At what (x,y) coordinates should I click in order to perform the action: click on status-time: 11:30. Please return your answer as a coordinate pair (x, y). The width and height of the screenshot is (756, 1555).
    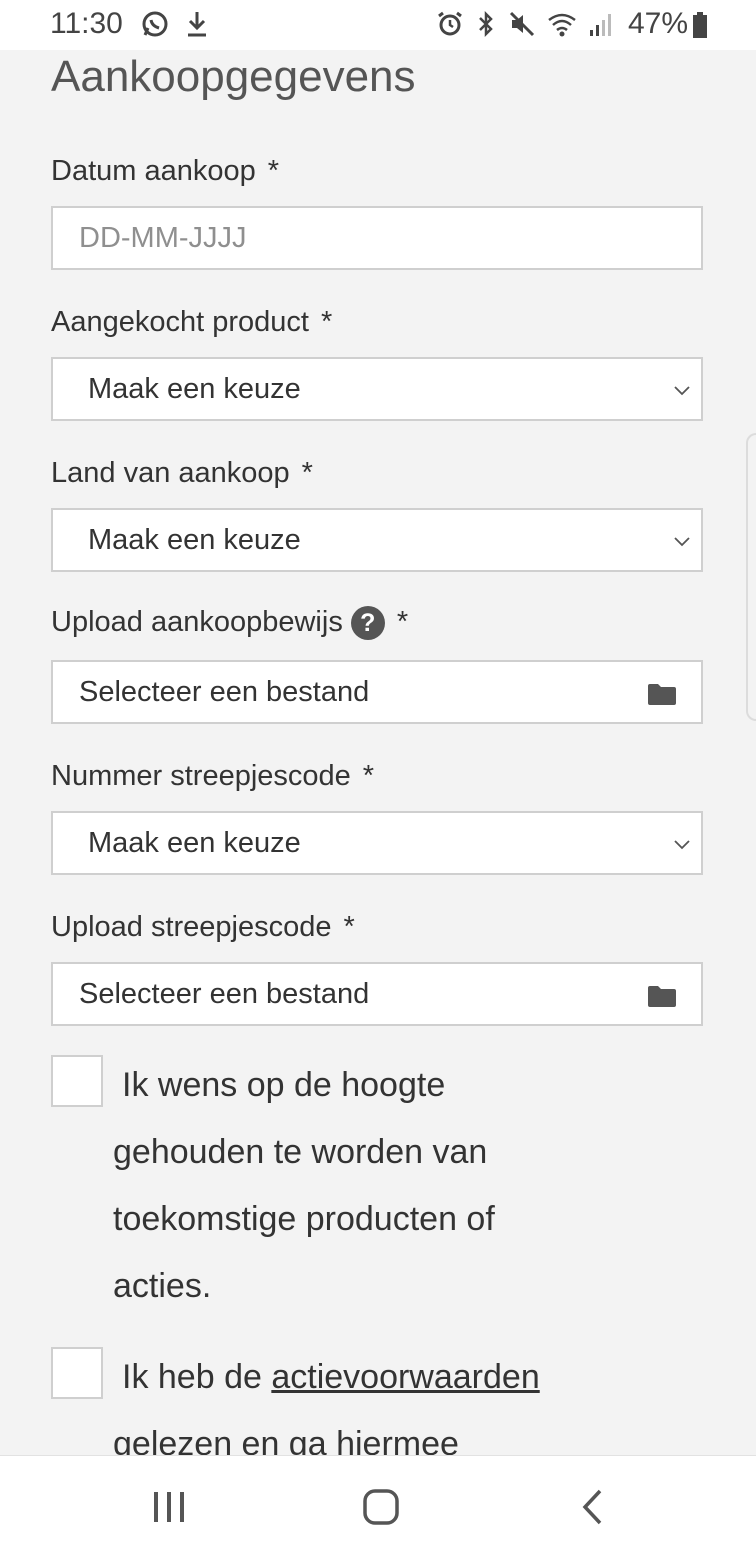
    Looking at the image, I should click on (86, 23).